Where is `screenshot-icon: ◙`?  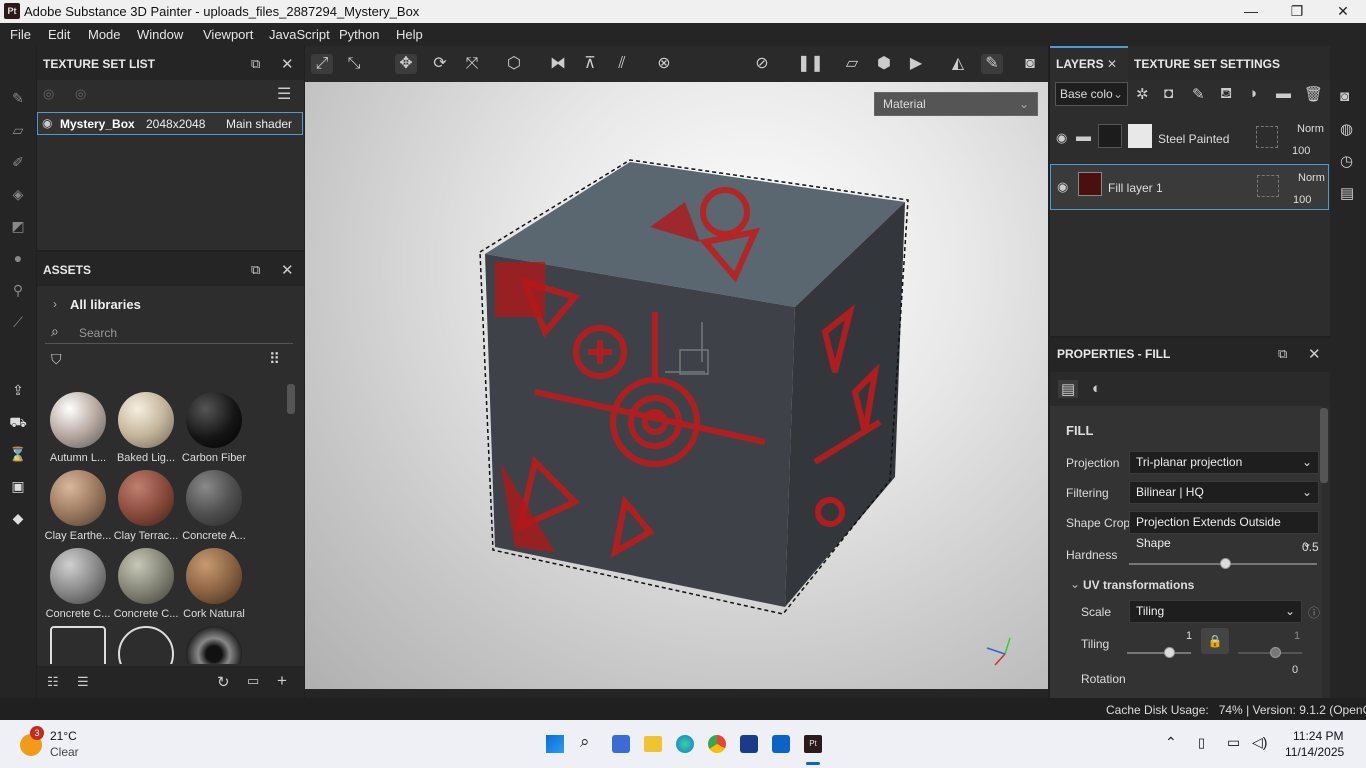 screenshot-icon: ◙ is located at coordinates (1030, 64).